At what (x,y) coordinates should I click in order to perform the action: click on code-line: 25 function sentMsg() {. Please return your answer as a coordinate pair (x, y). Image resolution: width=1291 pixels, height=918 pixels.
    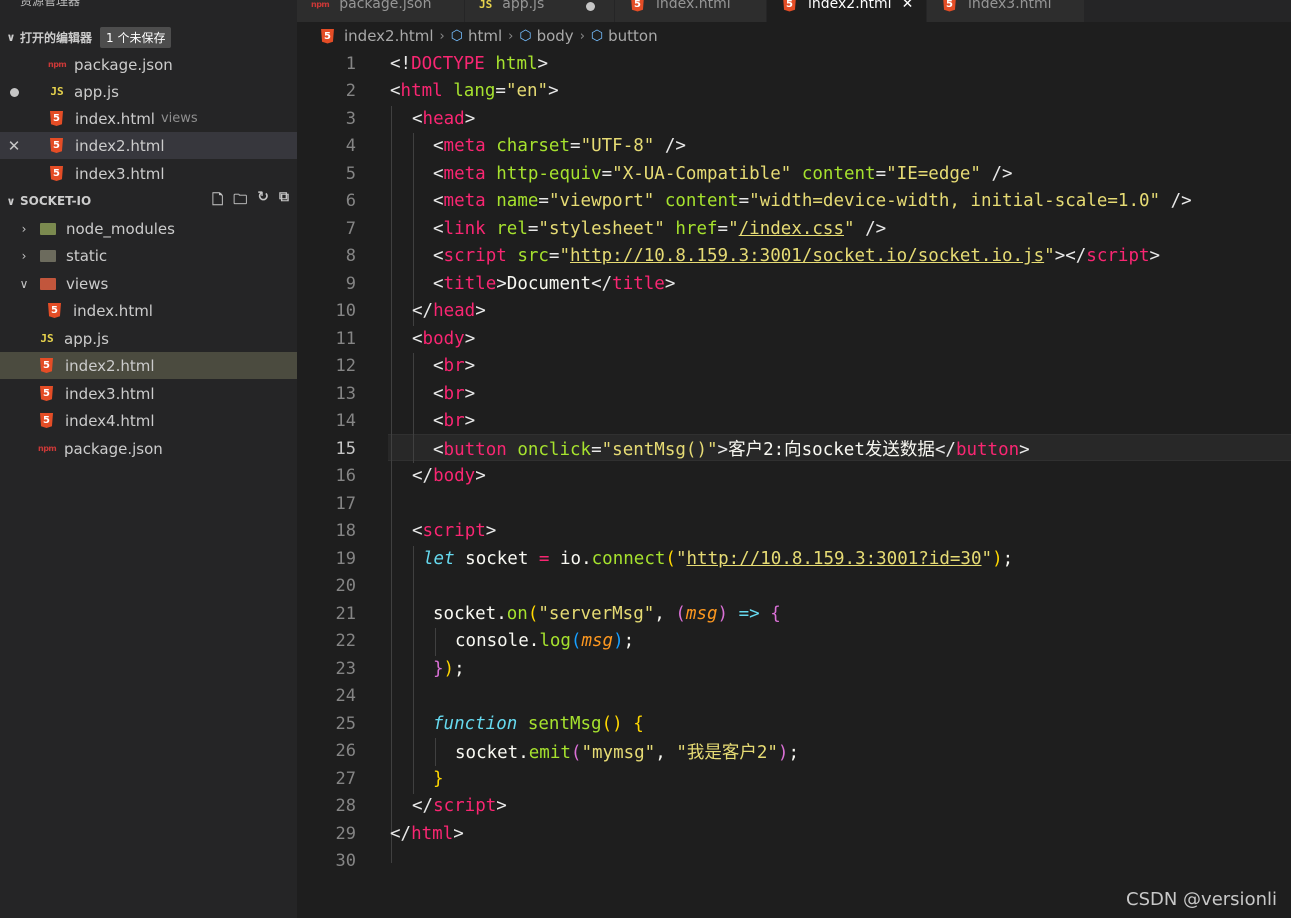
    Looking at the image, I should click on (794, 724).